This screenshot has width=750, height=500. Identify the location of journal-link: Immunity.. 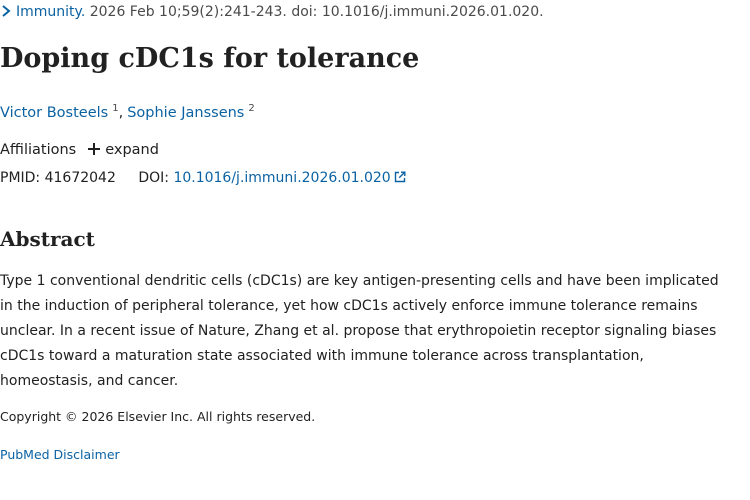
(50, 12).